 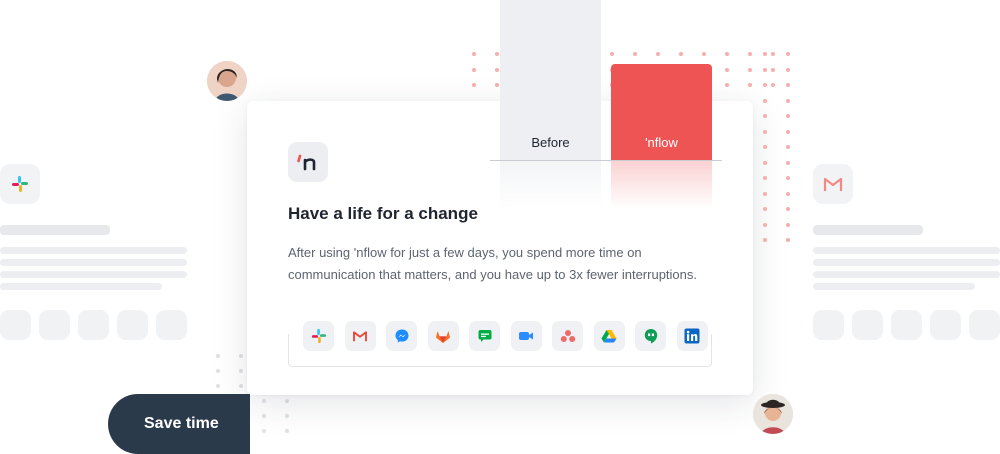 I want to click on messenger-icon, so click(x=401, y=336).